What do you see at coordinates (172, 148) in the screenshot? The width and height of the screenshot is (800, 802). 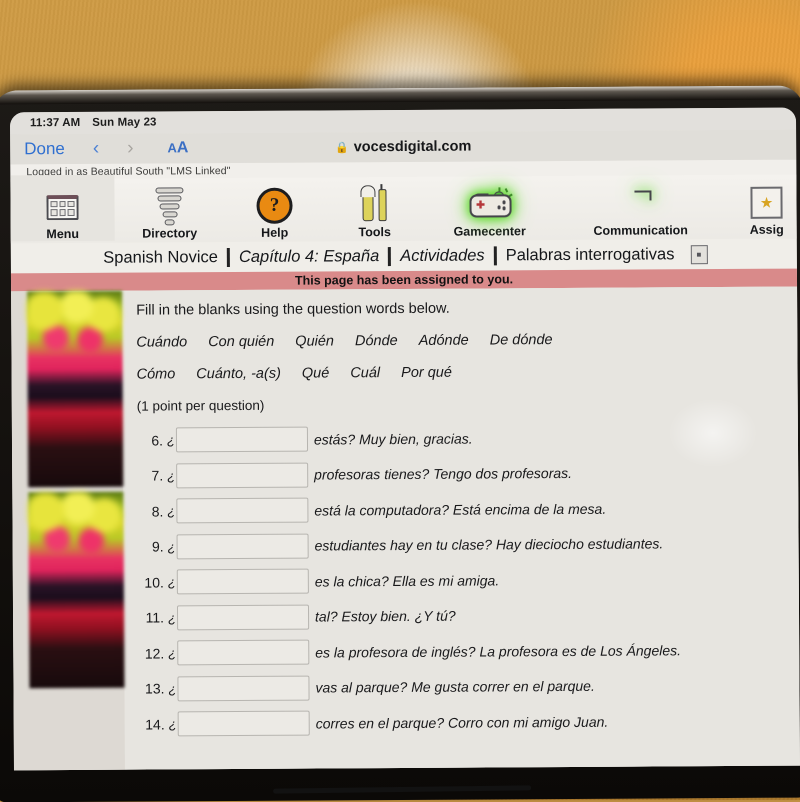 I see `text-size-small-label: A` at bounding box center [172, 148].